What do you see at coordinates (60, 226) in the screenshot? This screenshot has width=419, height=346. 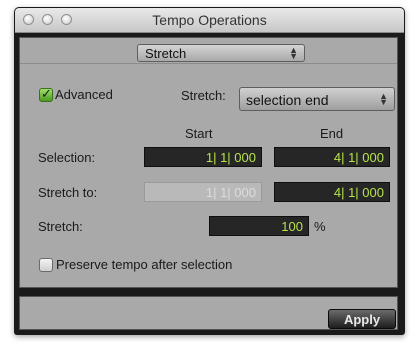 I see `stretch-percent-label: Stretch:` at bounding box center [60, 226].